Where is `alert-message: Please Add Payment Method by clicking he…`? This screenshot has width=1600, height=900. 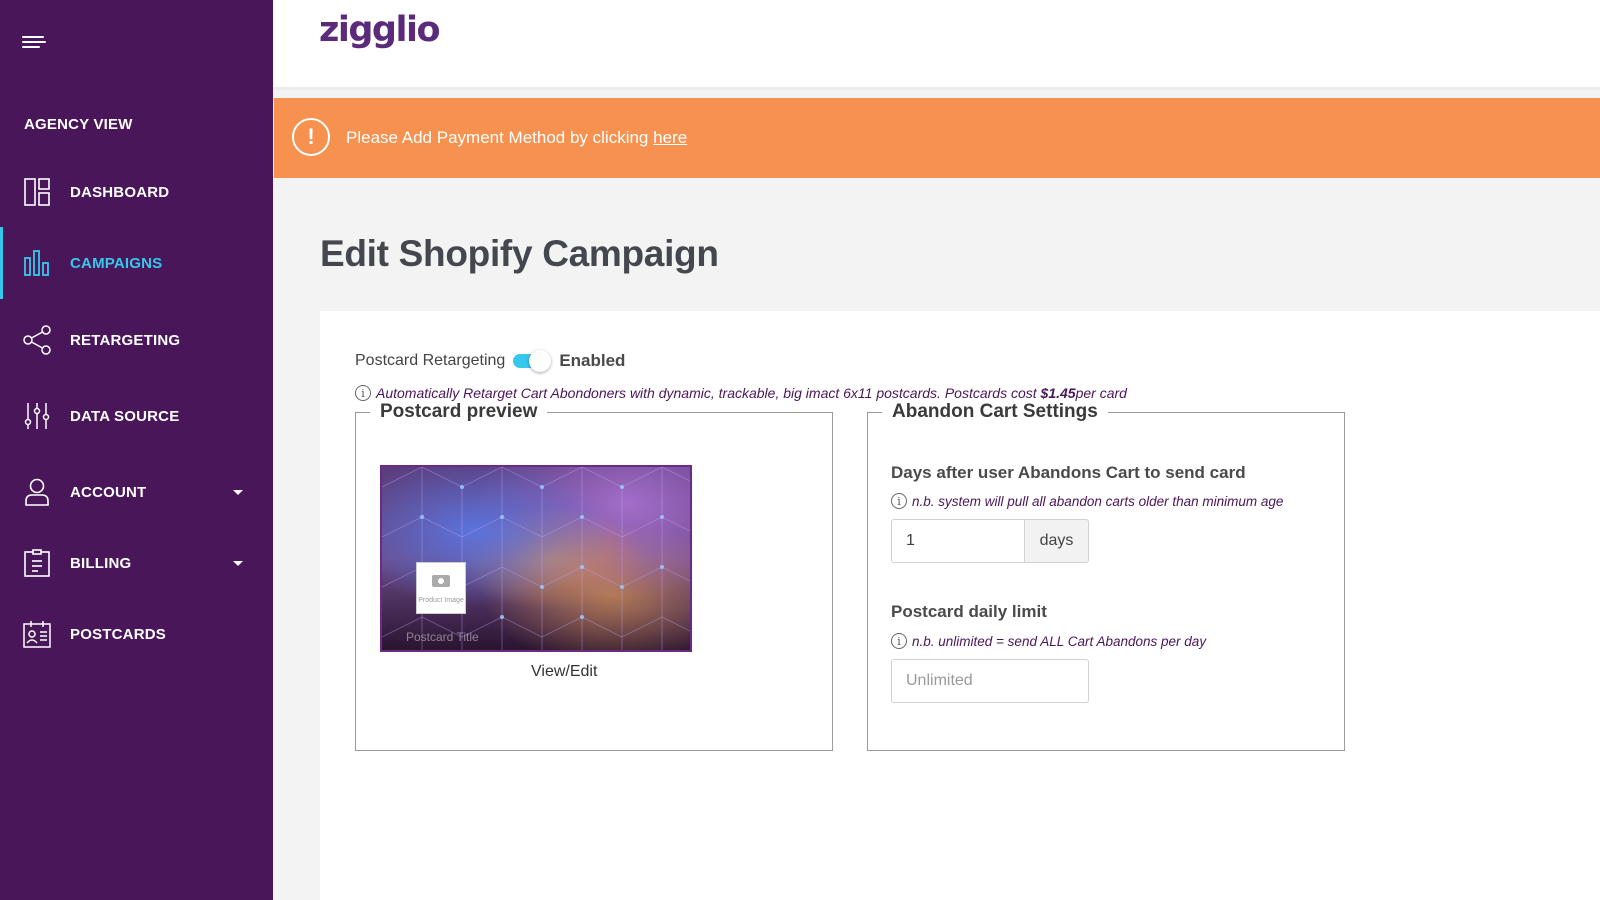
alert-message: Please Add Payment Method by clicking he… is located at coordinates (516, 138).